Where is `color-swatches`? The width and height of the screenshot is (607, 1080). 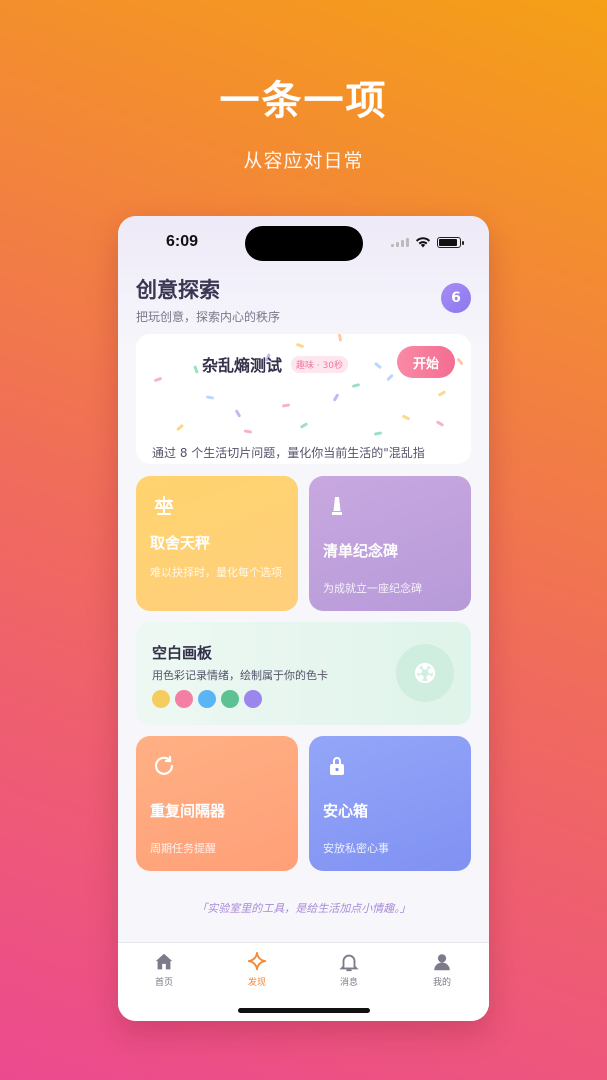 color-swatches is located at coordinates (207, 699).